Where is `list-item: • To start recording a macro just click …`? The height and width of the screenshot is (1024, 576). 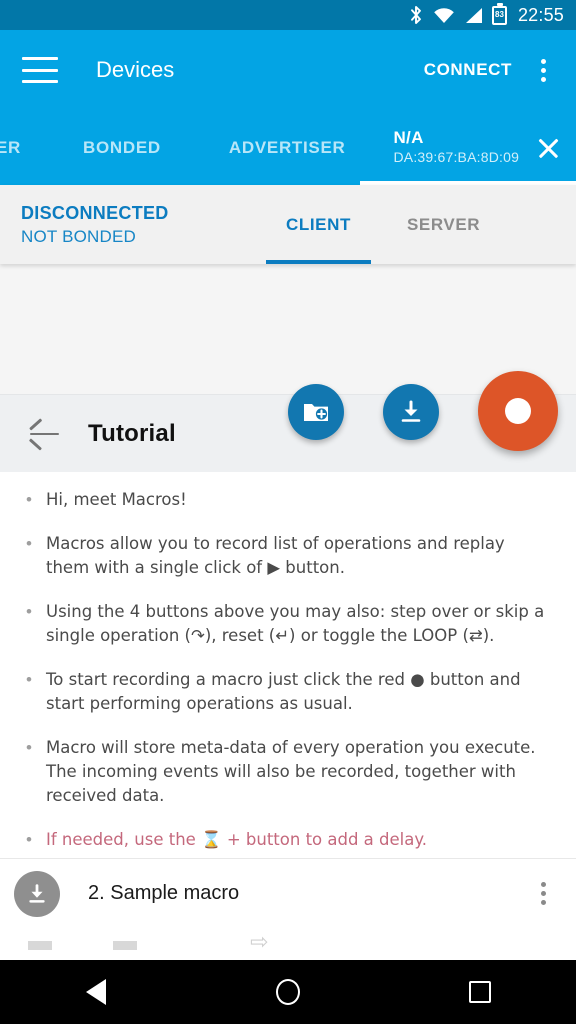
list-item: • To start recording a macro just click … is located at coordinates (288, 692).